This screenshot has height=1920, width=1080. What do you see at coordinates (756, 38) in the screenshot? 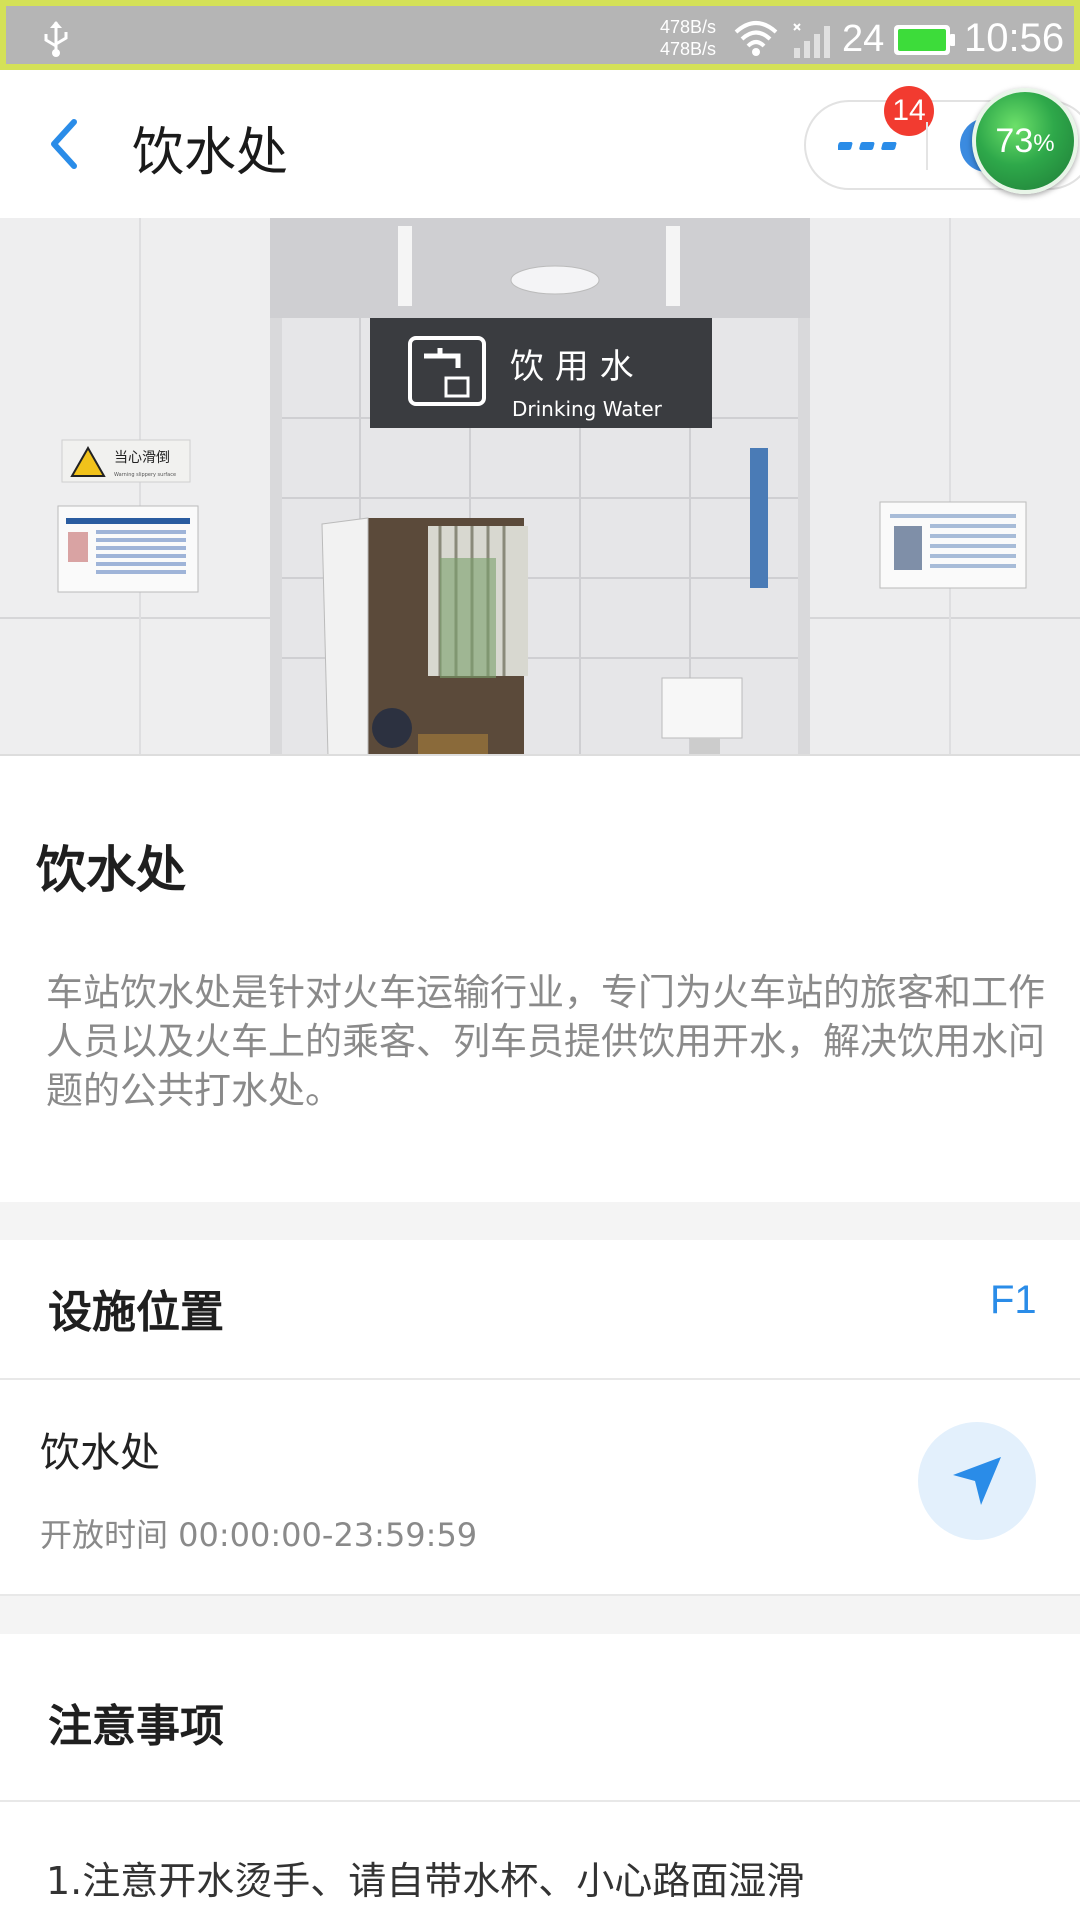
I see `wifi-icon` at bounding box center [756, 38].